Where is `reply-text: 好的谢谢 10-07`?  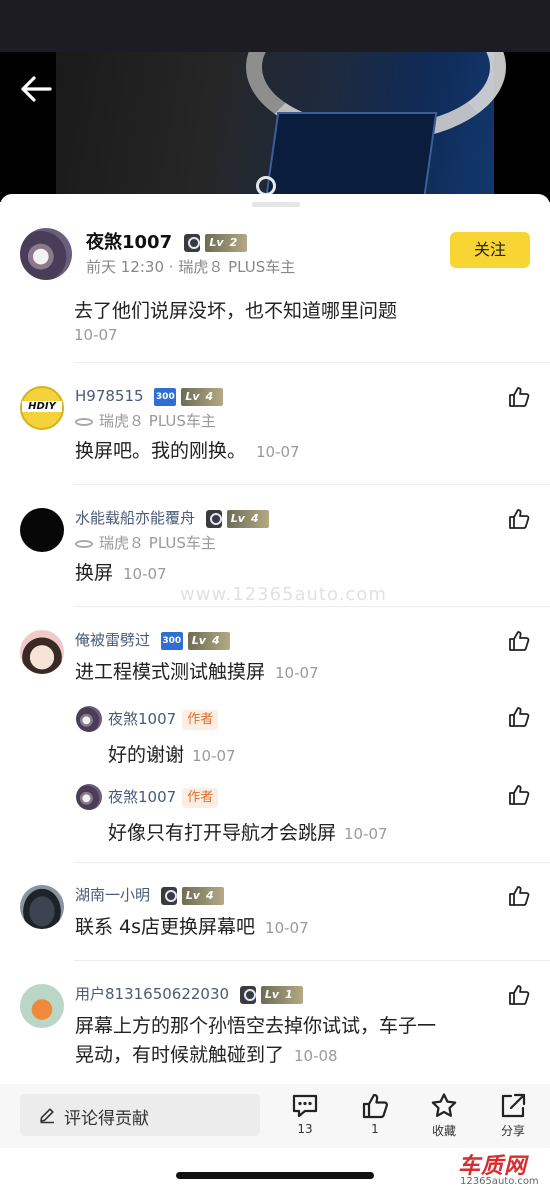 reply-text: 好的谢谢 10-07 is located at coordinates (172, 755).